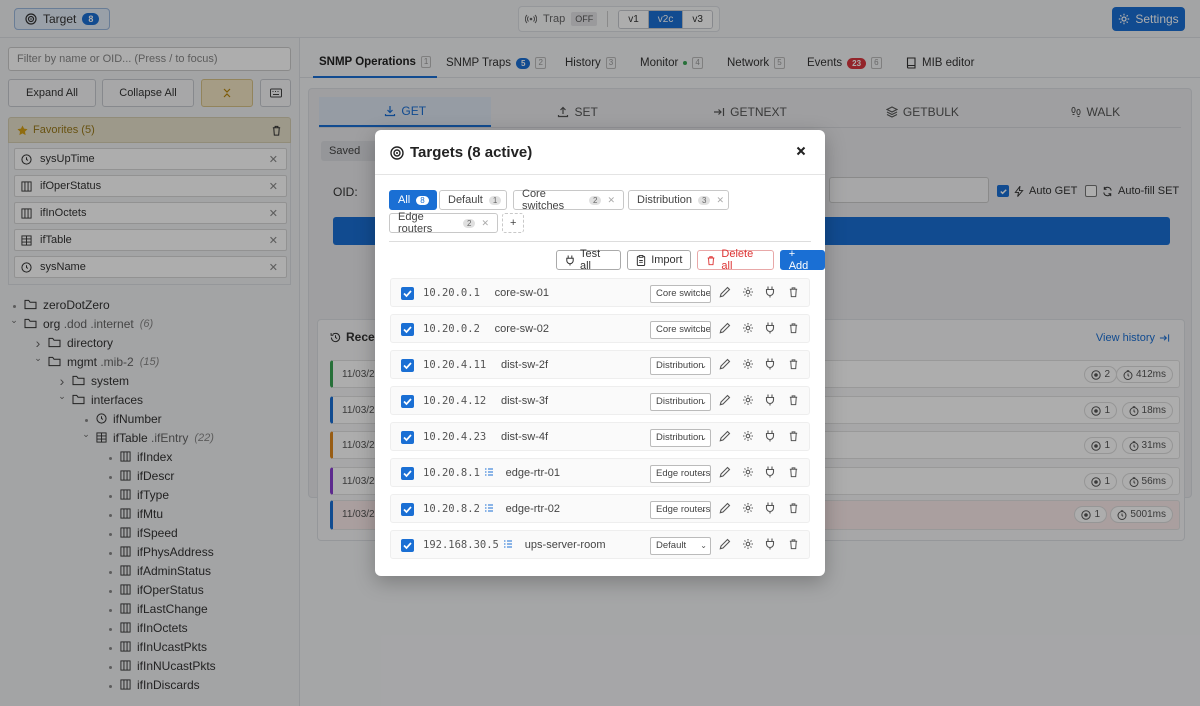  I want to click on target-row: 10.20.4.23 dist-sw-4f Distribution ⌄, so click(600, 436).